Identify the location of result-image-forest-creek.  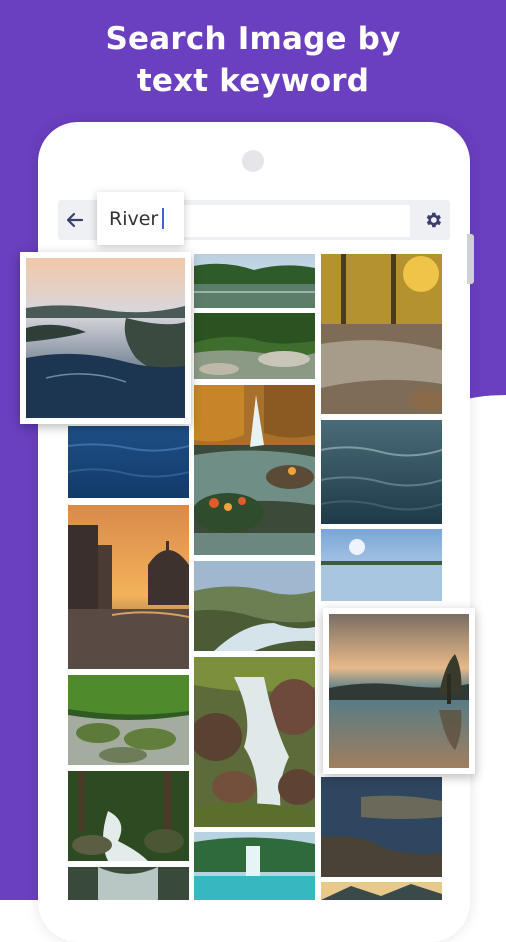
(128, 816).